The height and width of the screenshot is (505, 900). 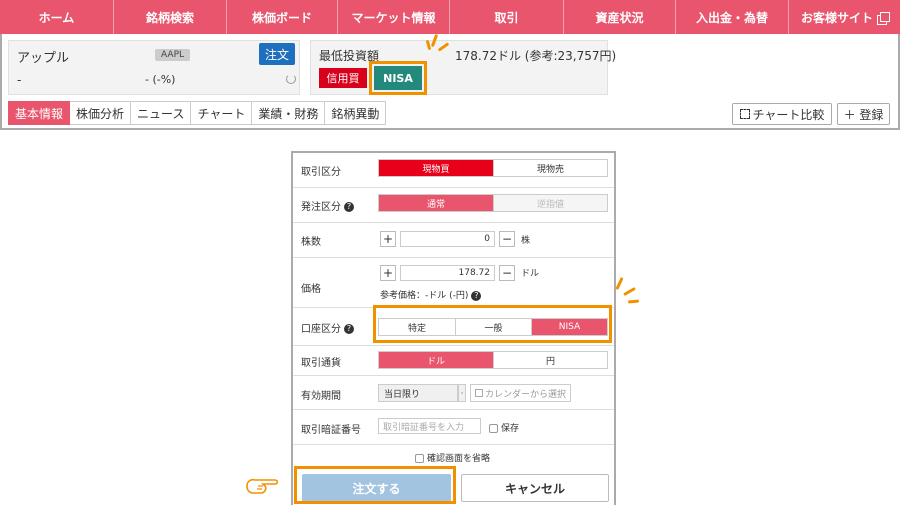 I want to click on nav-deposit-exchange: 入出金・為替, so click(x=732, y=17).